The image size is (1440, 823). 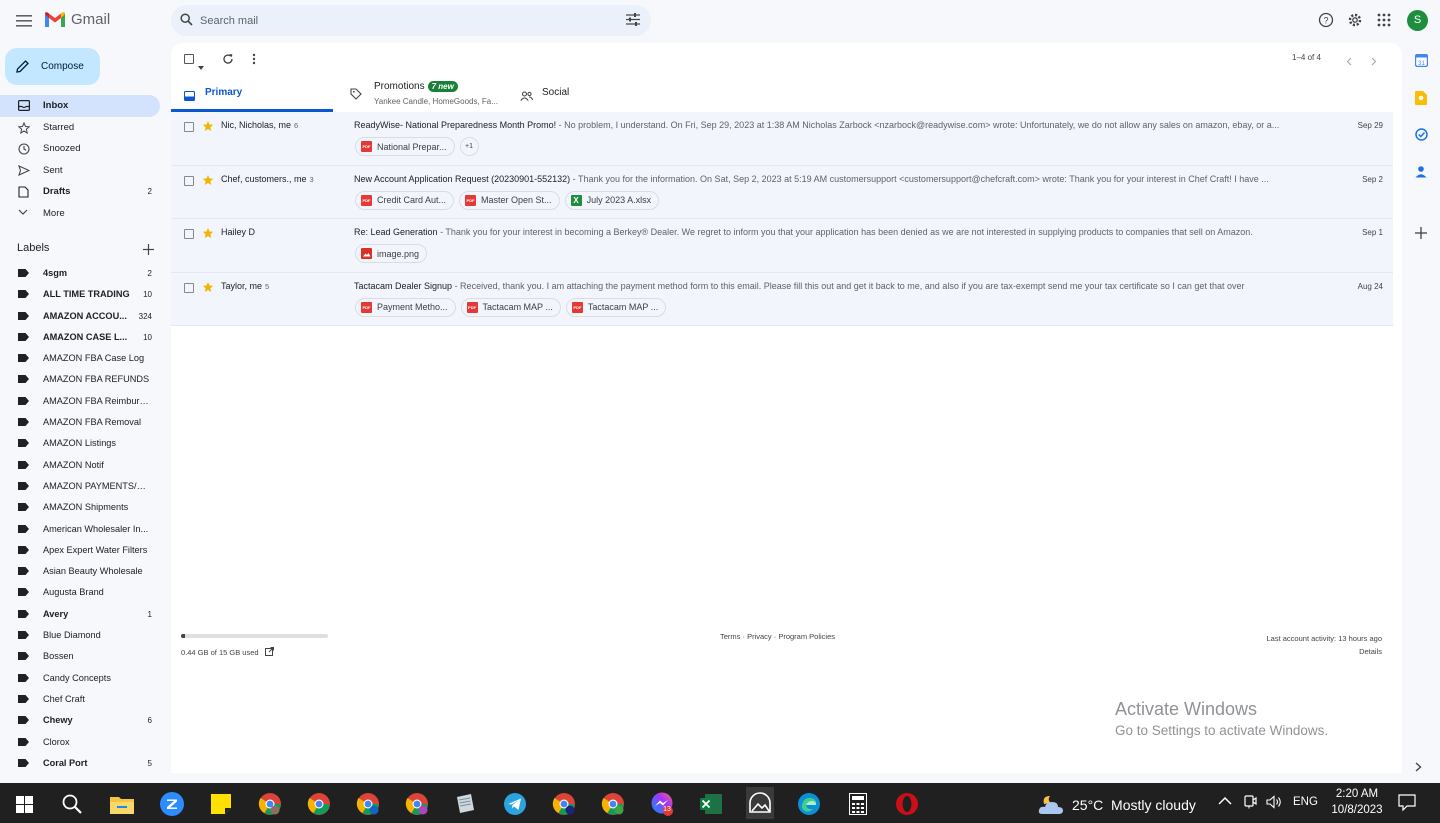 What do you see at coordinates (1374, 62) in the screenshot?
I see `older-chevron-icon` at bounding box center [1374, 62].